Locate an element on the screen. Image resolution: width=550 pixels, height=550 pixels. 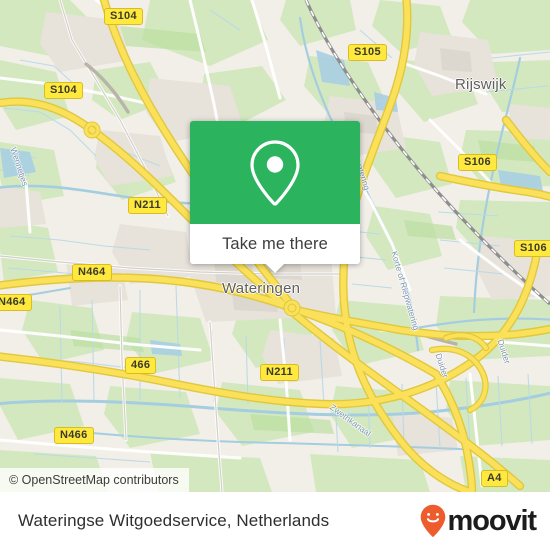
attribution-text: © OpenStreetMap contributors is located at coordinates (94, 480).